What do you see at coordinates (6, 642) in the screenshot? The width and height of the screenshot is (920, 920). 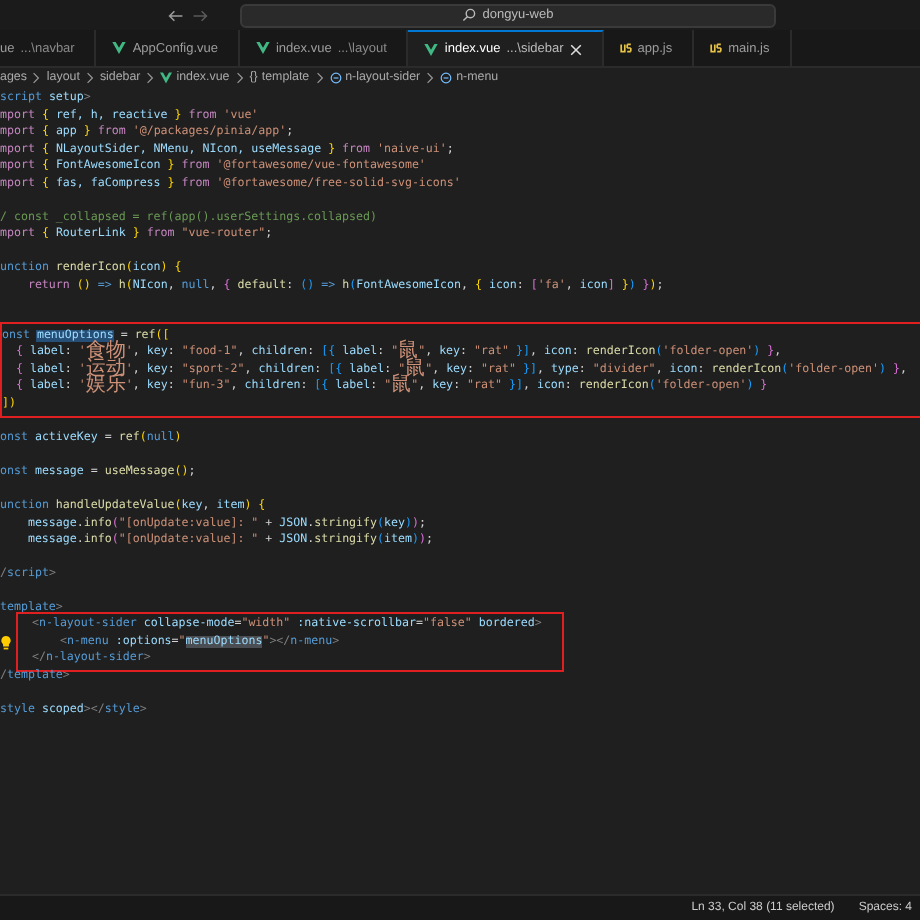 I see `lightbulb-icon` at bounding box center [6, 642].